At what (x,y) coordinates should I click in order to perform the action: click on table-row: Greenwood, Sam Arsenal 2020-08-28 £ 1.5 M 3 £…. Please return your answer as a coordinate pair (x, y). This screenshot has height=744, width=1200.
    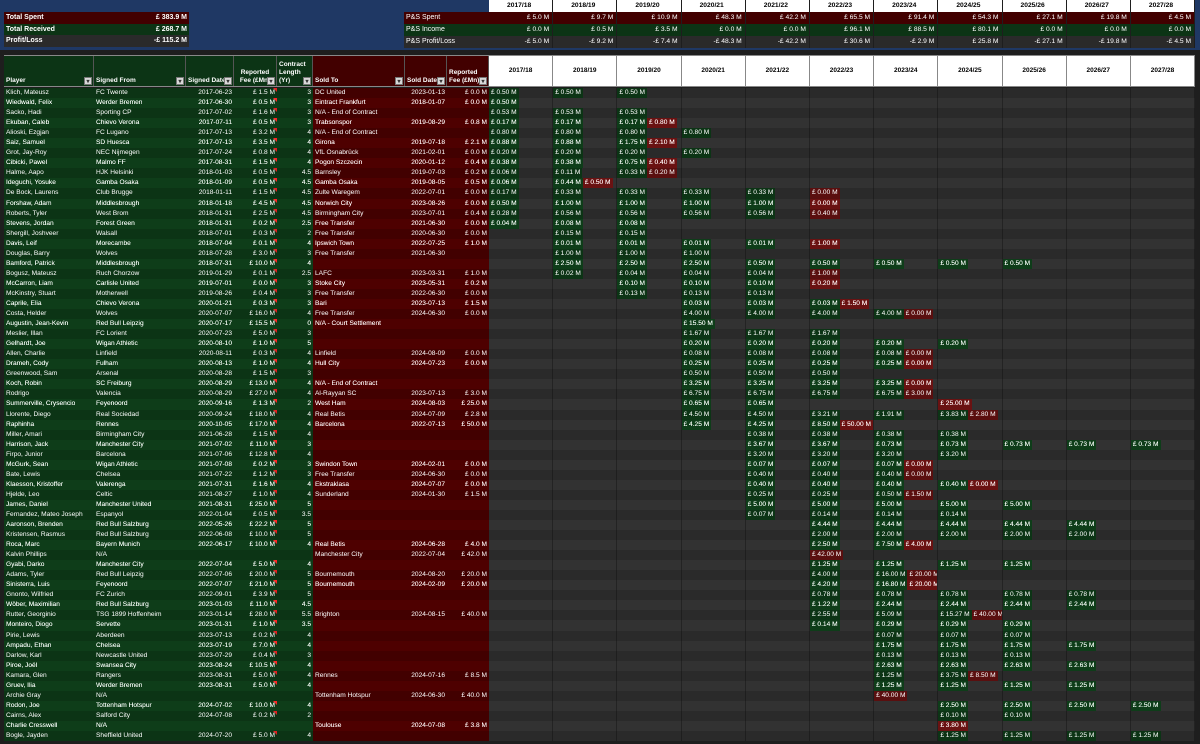
    Looking at the image, I should click on (600, 374).